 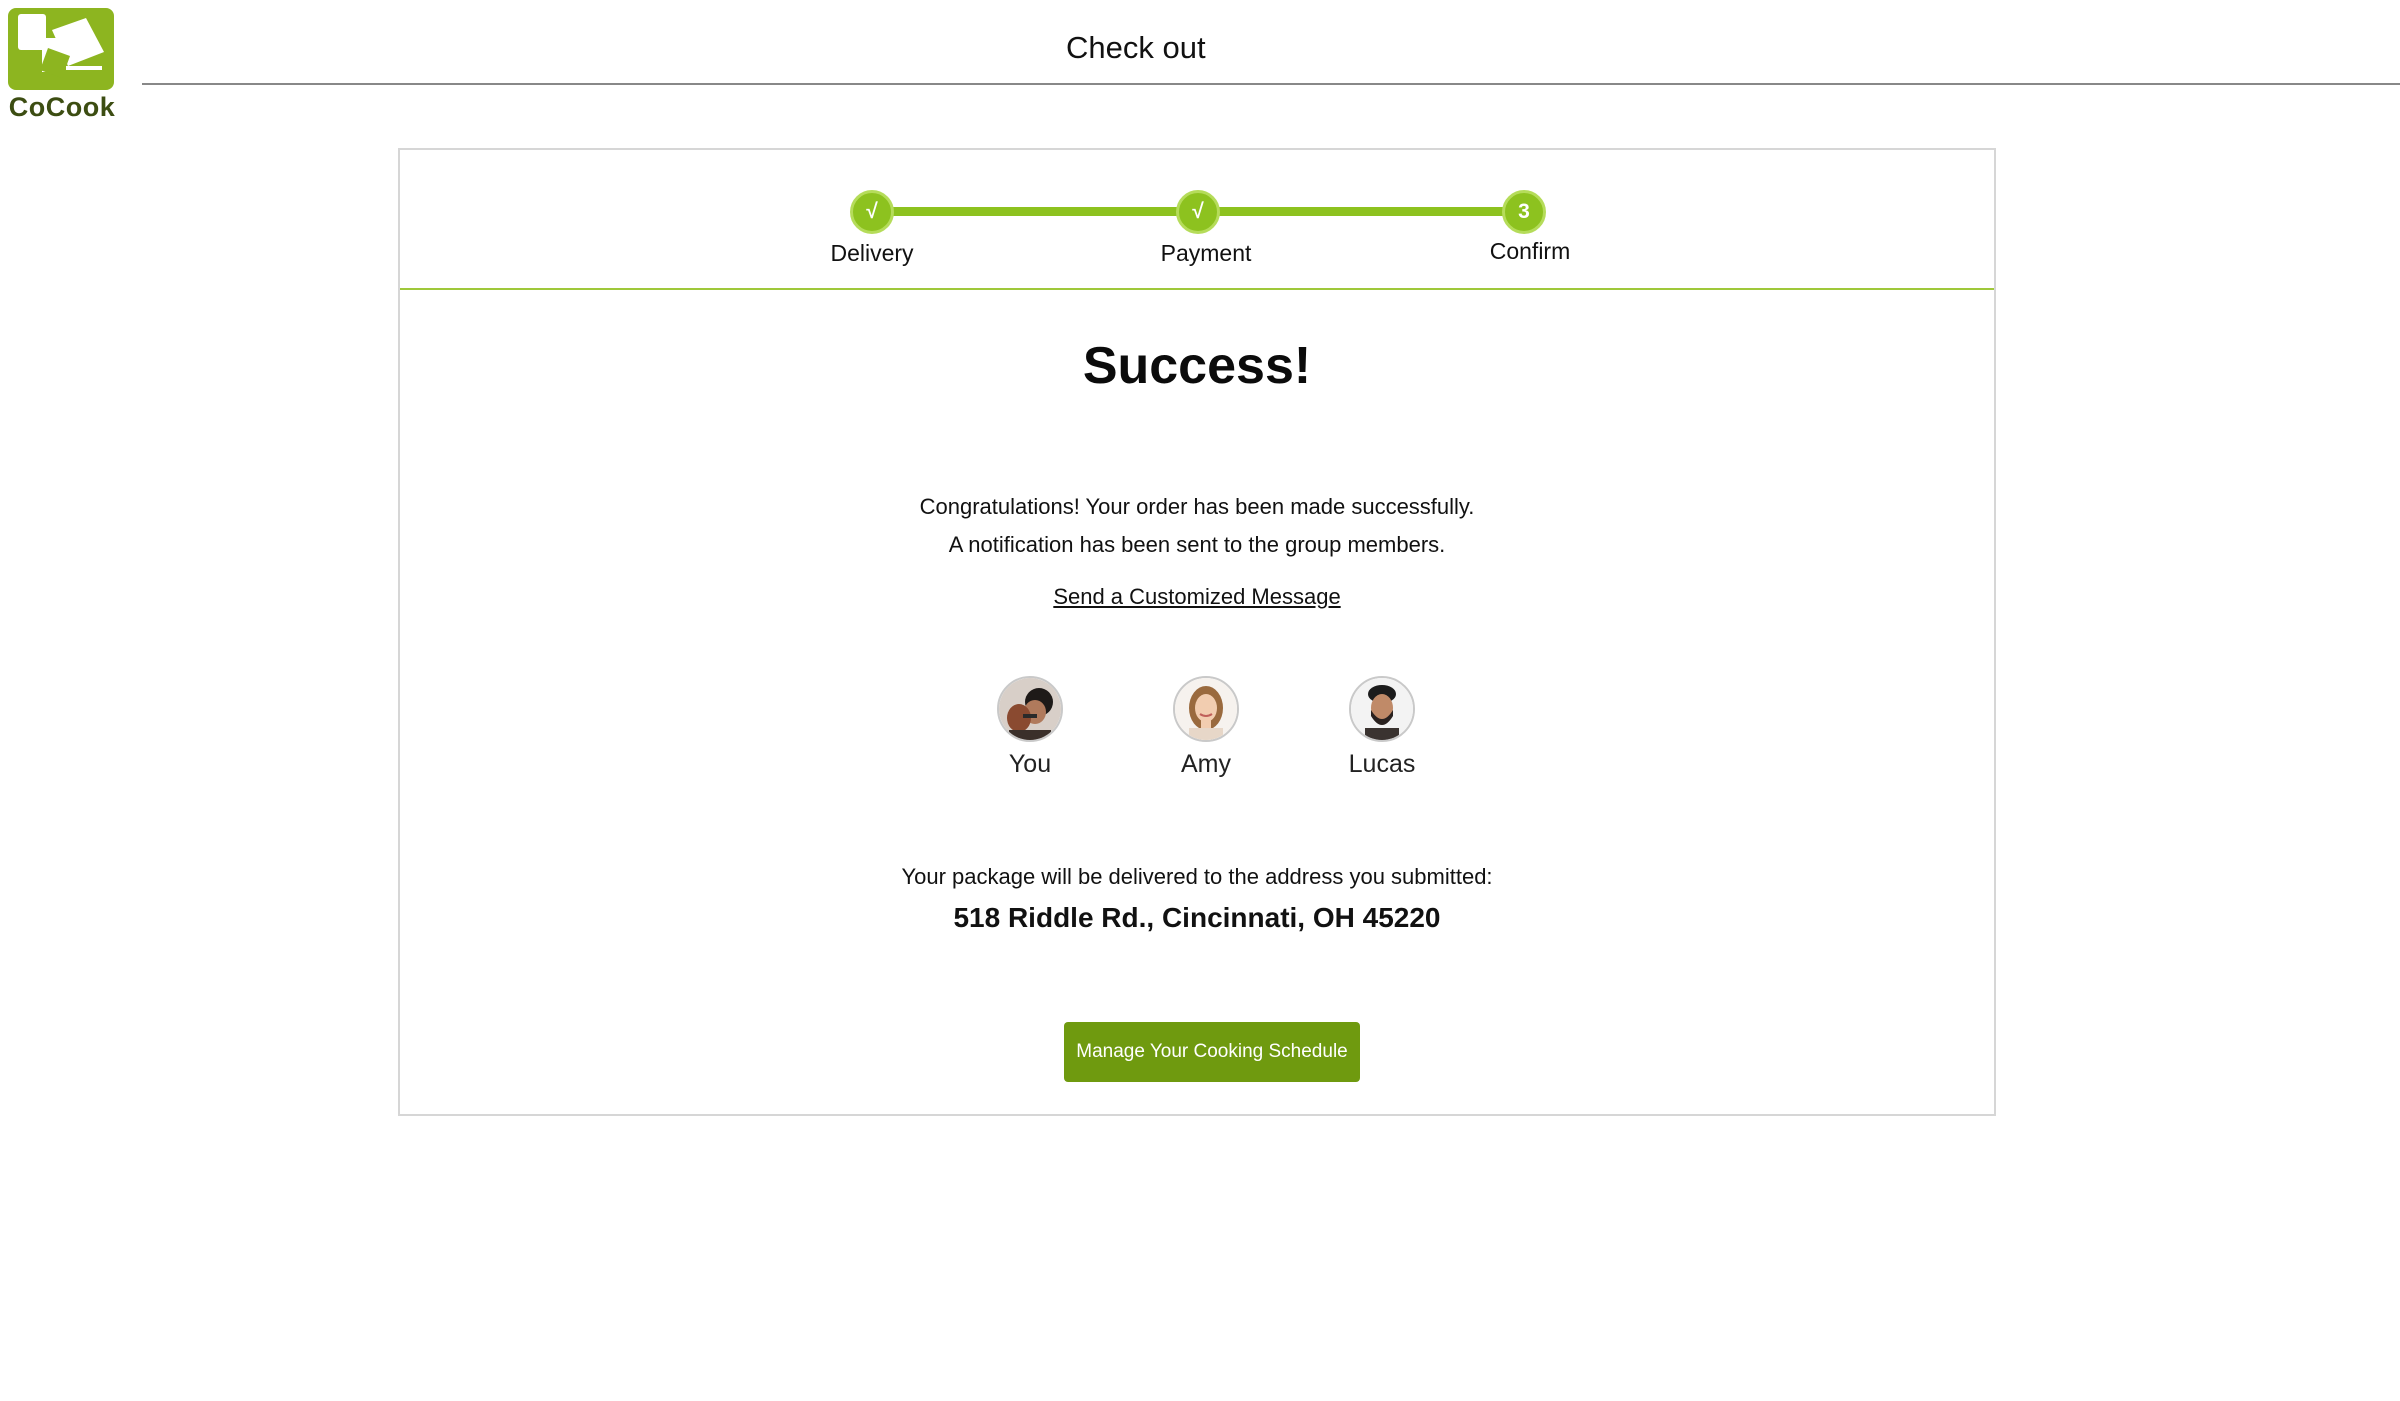 I want to click on member-name: Lucas, so click(x=1382, y=764).